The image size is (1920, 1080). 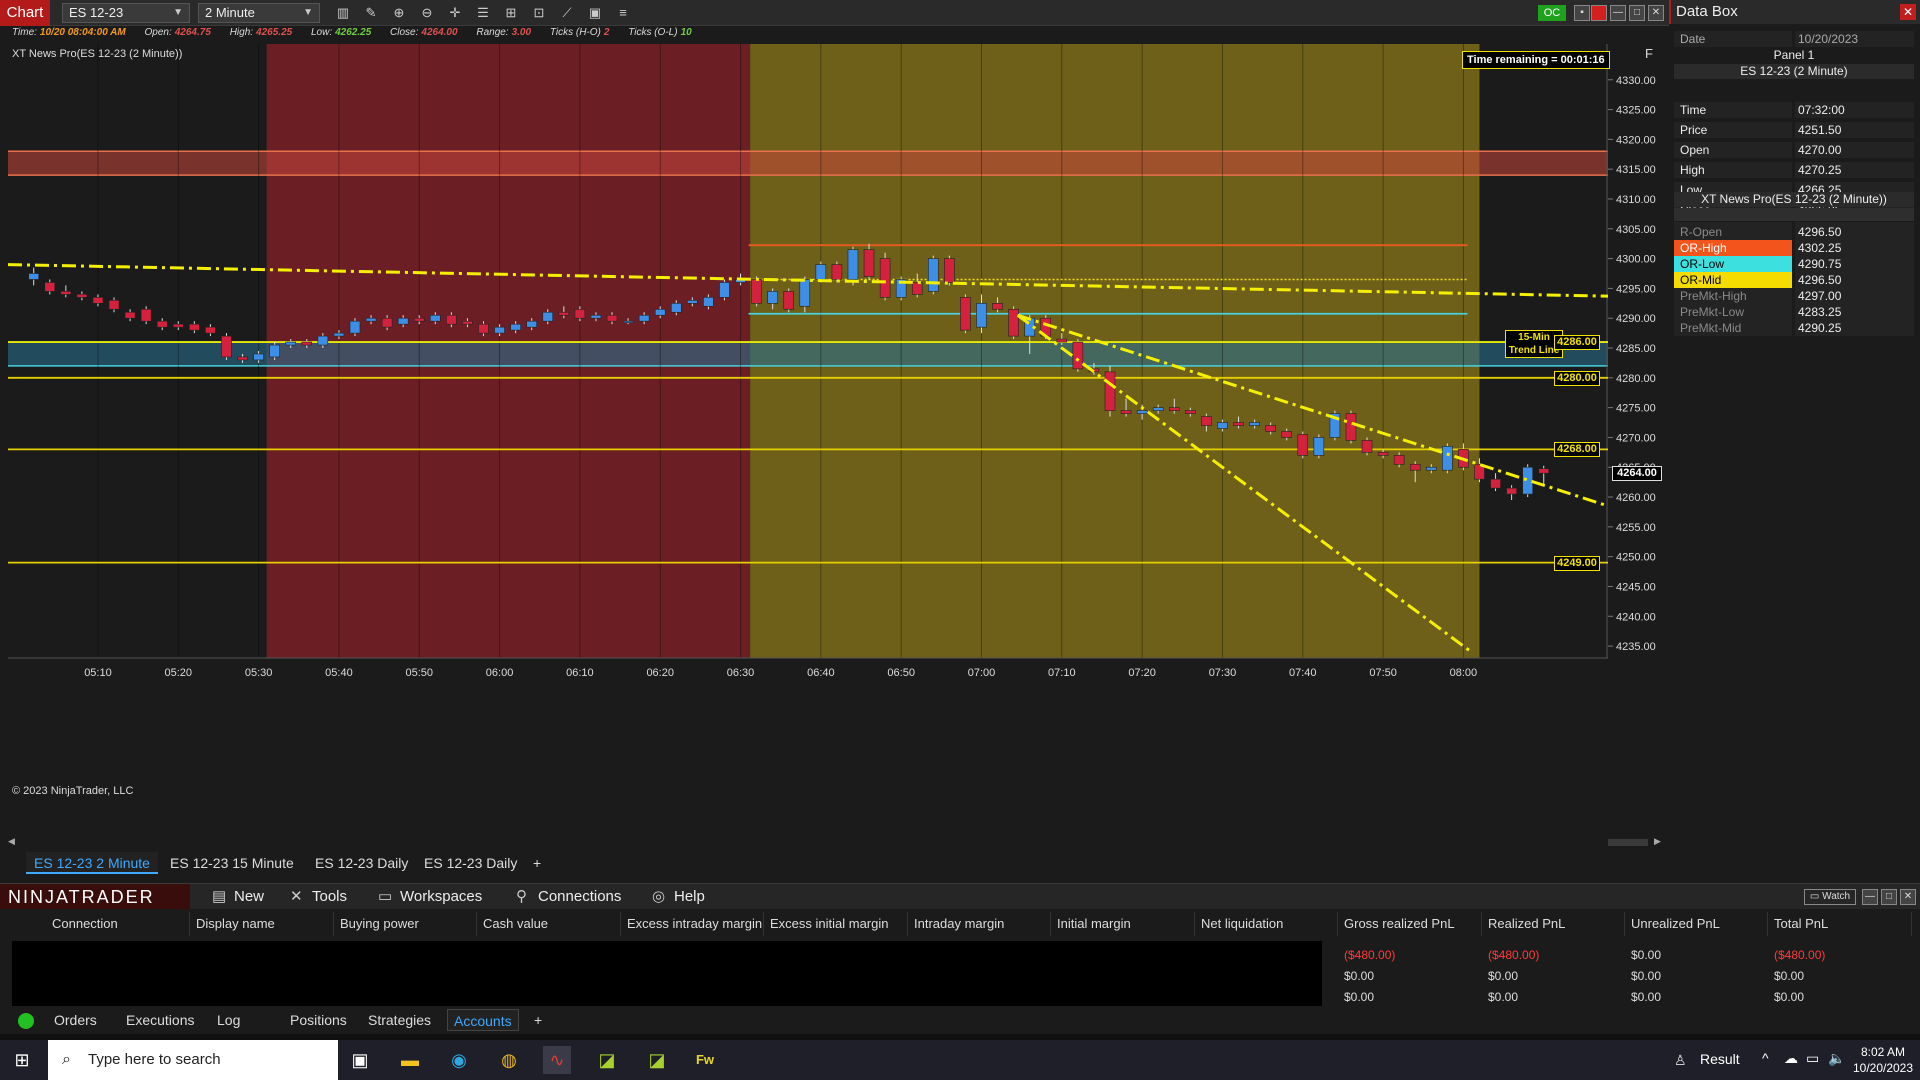 I want to click on menu-connections: ⚲ Connections, so click(x=568, y=897).